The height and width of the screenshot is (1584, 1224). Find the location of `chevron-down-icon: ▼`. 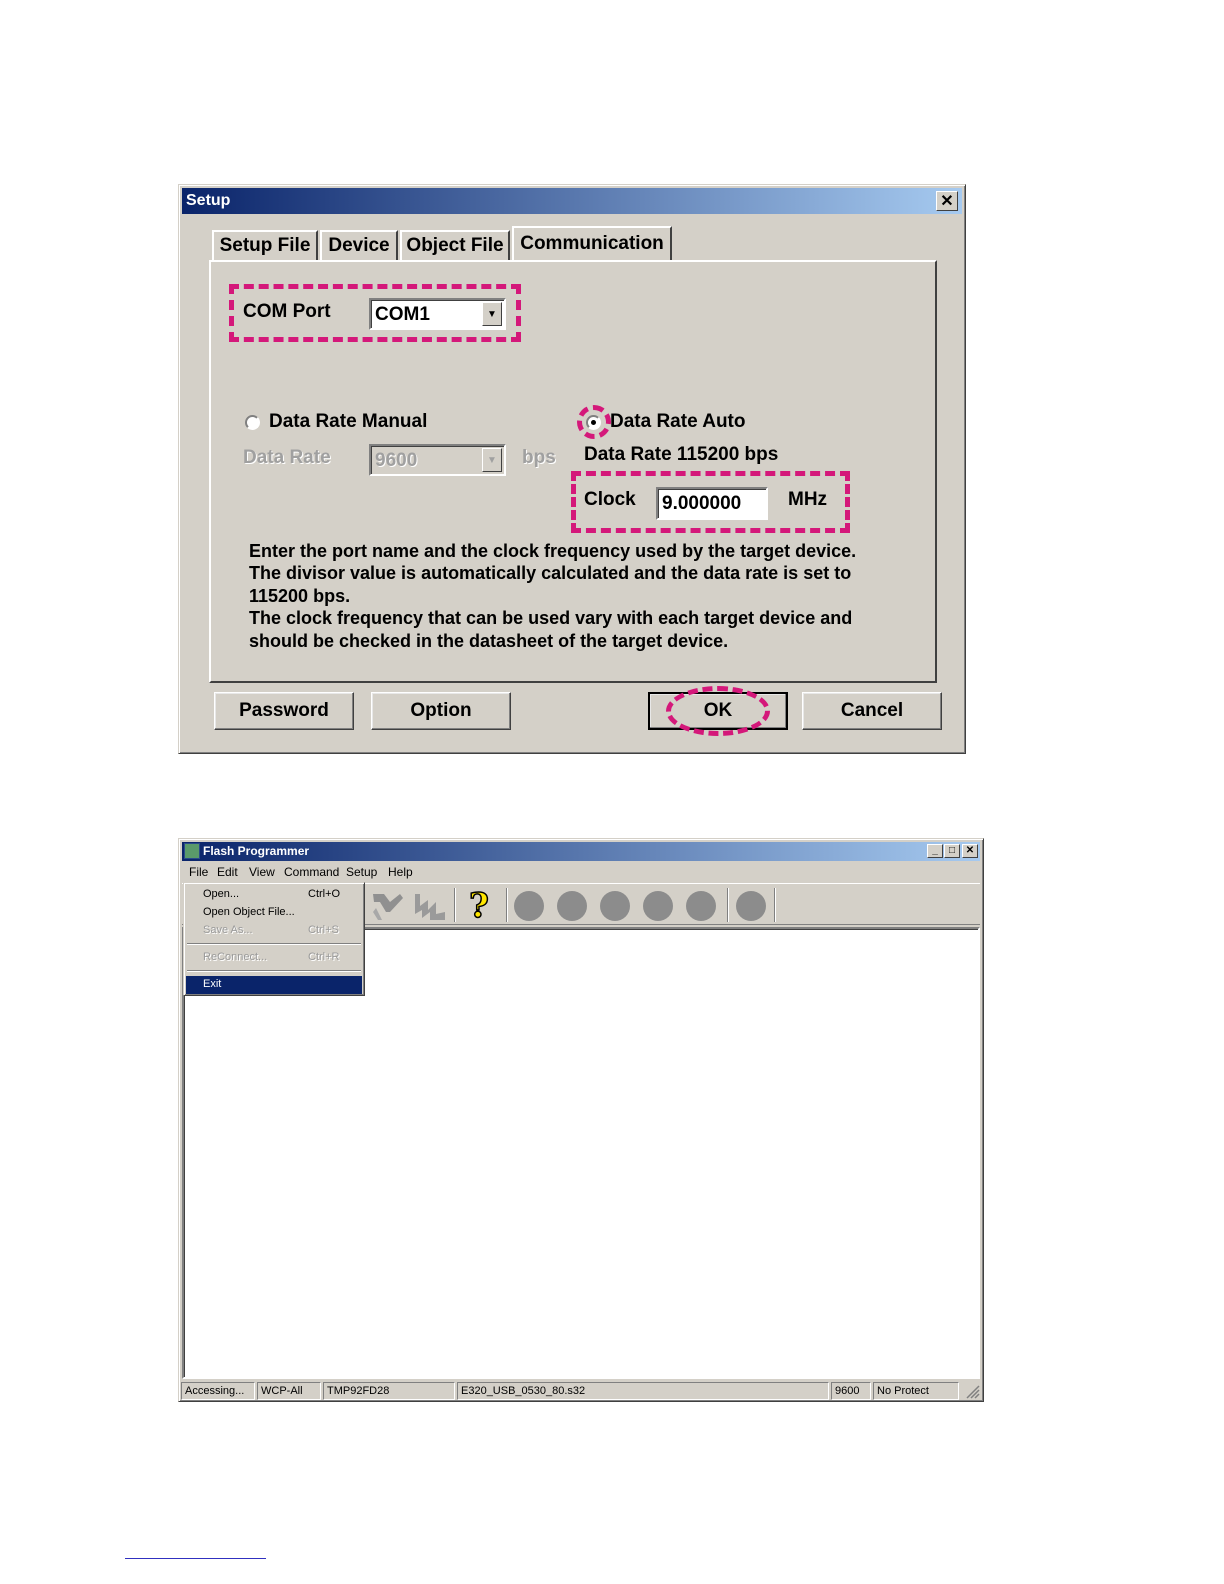

chevron-down-icon: ▼ is located at coordinates (492, 460).